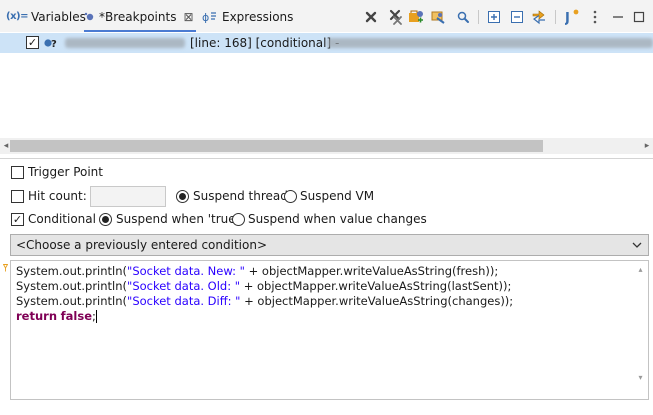 The image size is (653, 415). What do you see at coordinates (567, 18) in the screenshot?
I see `svg-text: J` at bounding box center [567, 18].